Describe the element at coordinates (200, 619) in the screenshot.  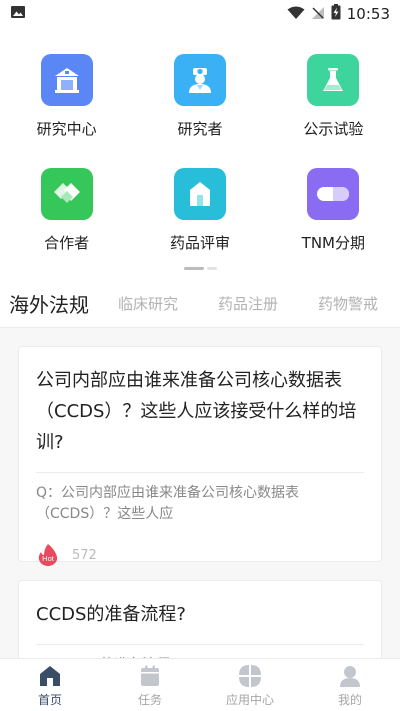
I see `article-card: CCDS的准备流程? Q：CCDS的准备流程?` at that location.